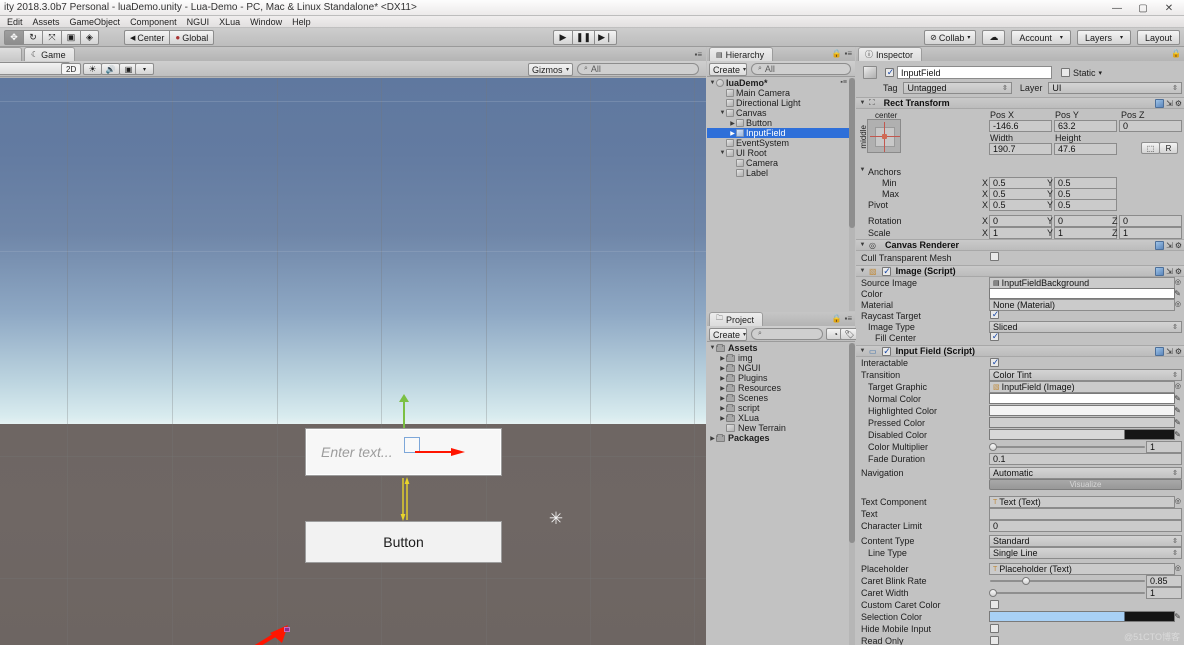 The width and height of the screenshot is (1184, 645). Describe the element at coordinates (1085, 459) in the screenshot. I see `fade-duration-input: 0.1` at that location.